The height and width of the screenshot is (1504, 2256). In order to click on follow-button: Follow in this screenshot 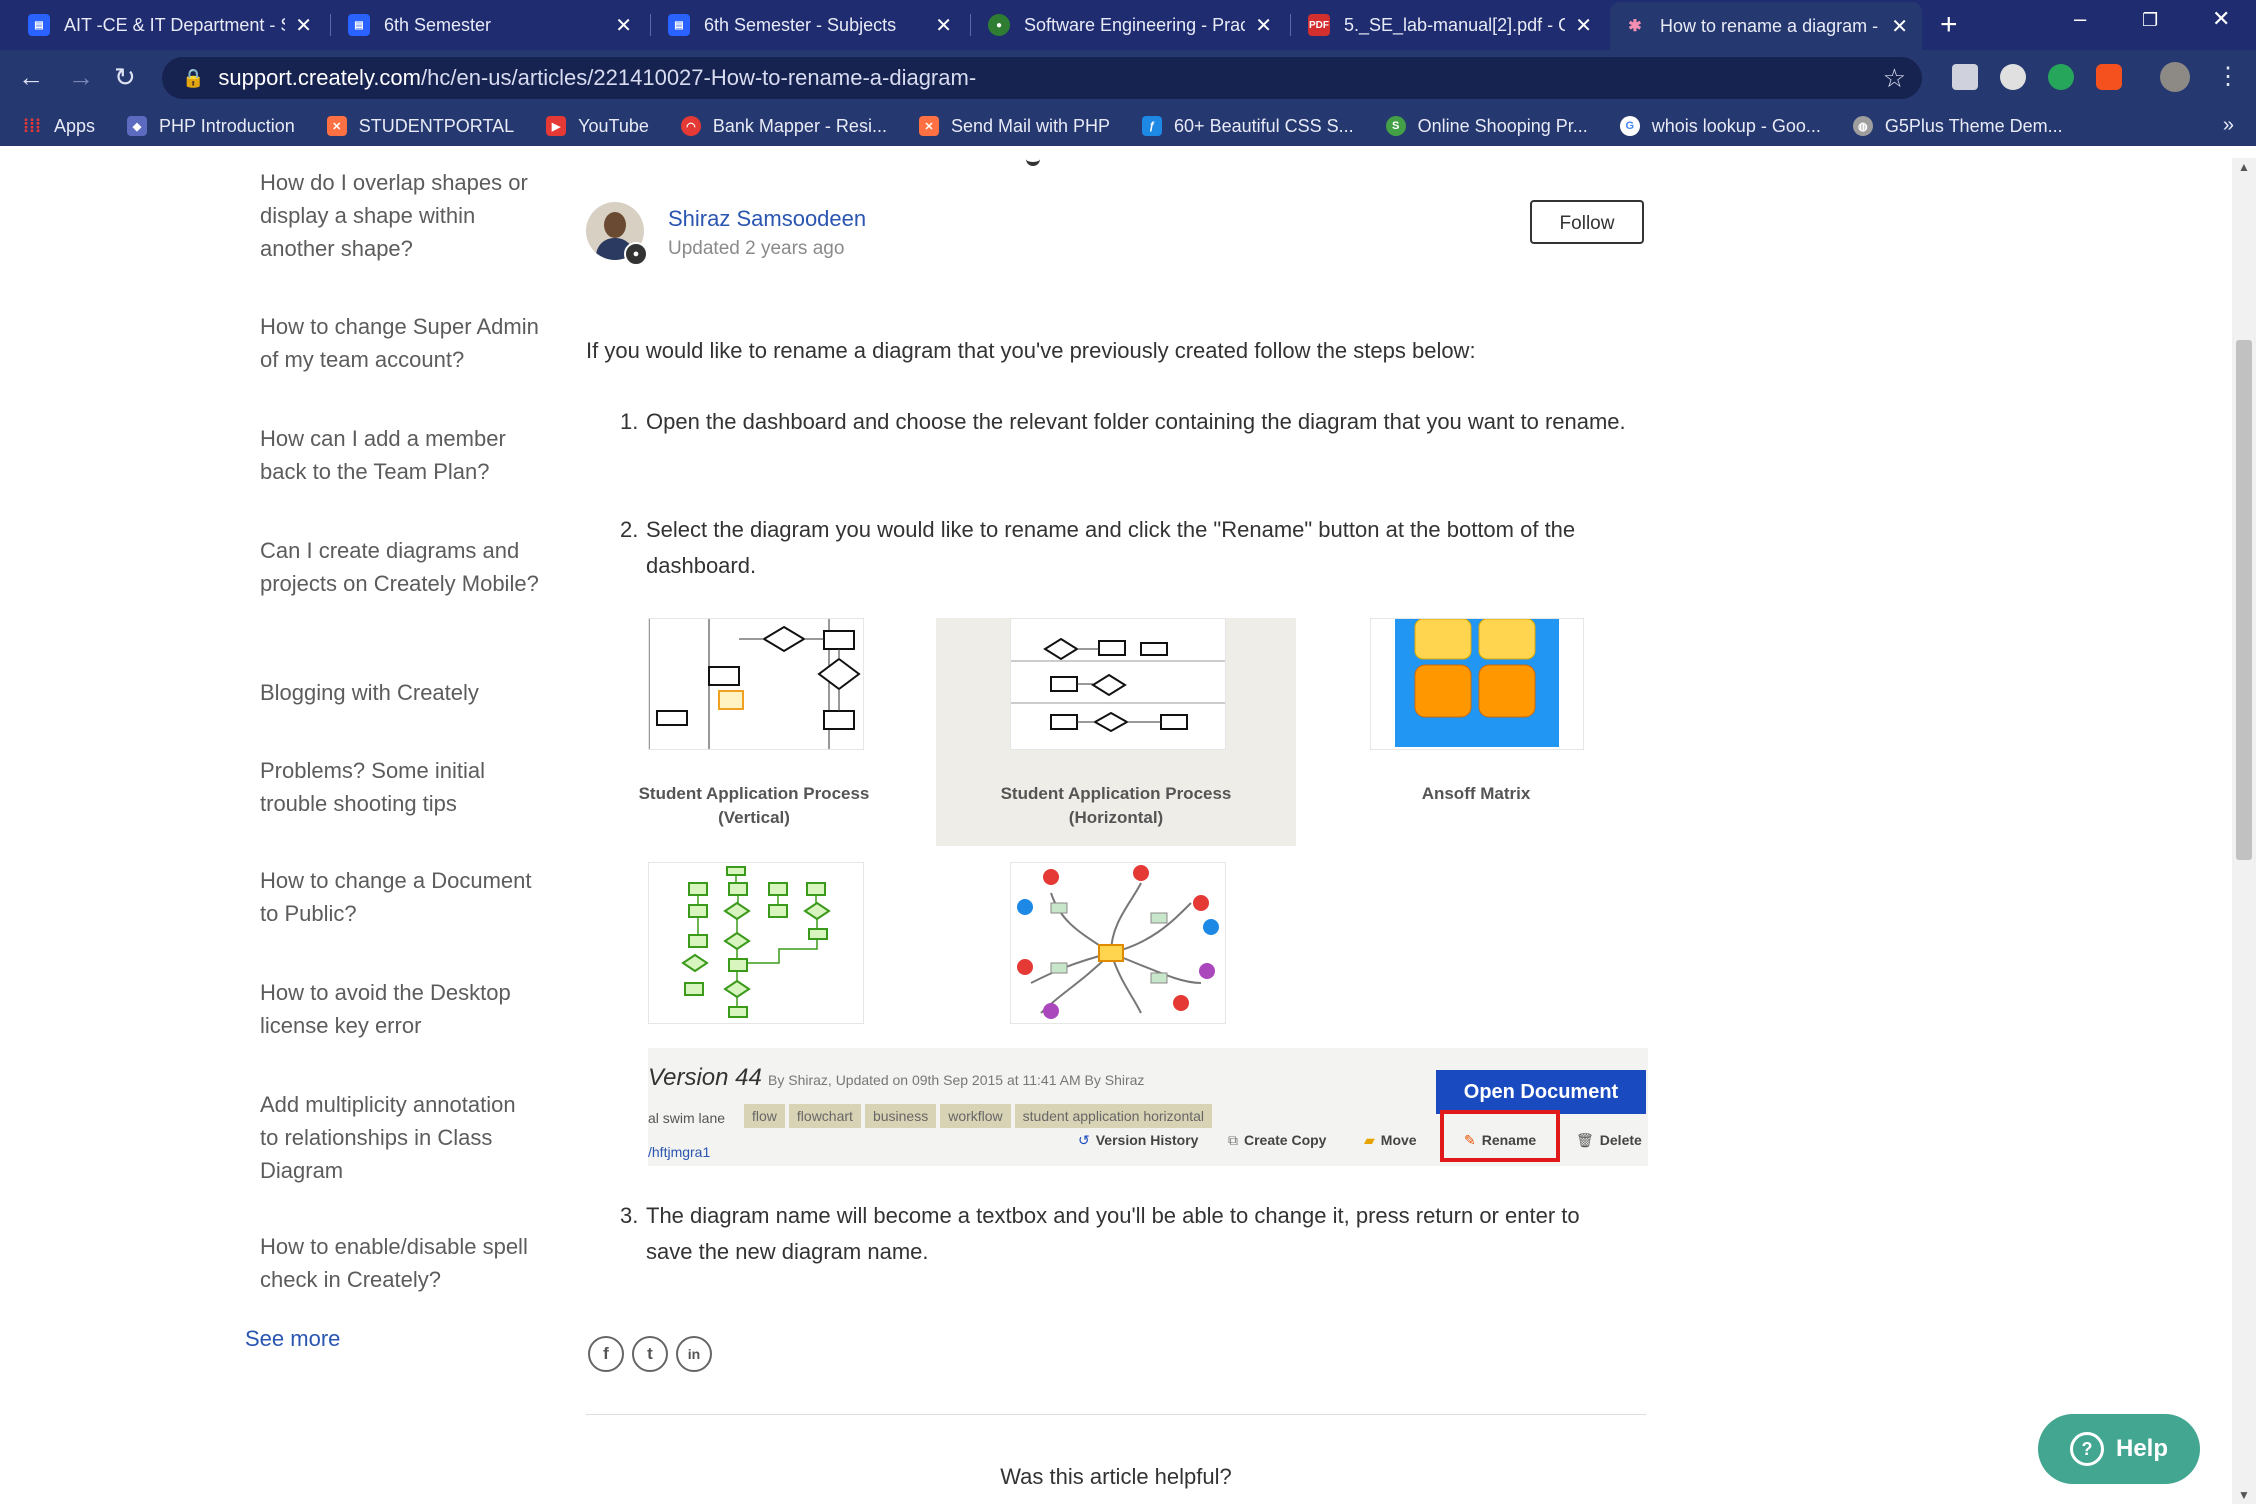, I will do `click(1587, 222)`.